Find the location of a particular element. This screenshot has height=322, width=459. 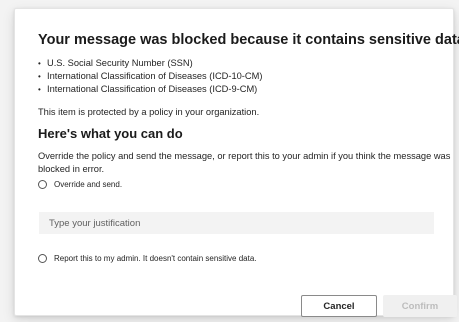

cancel-button: Cancel is located at coordinates (339, 306).